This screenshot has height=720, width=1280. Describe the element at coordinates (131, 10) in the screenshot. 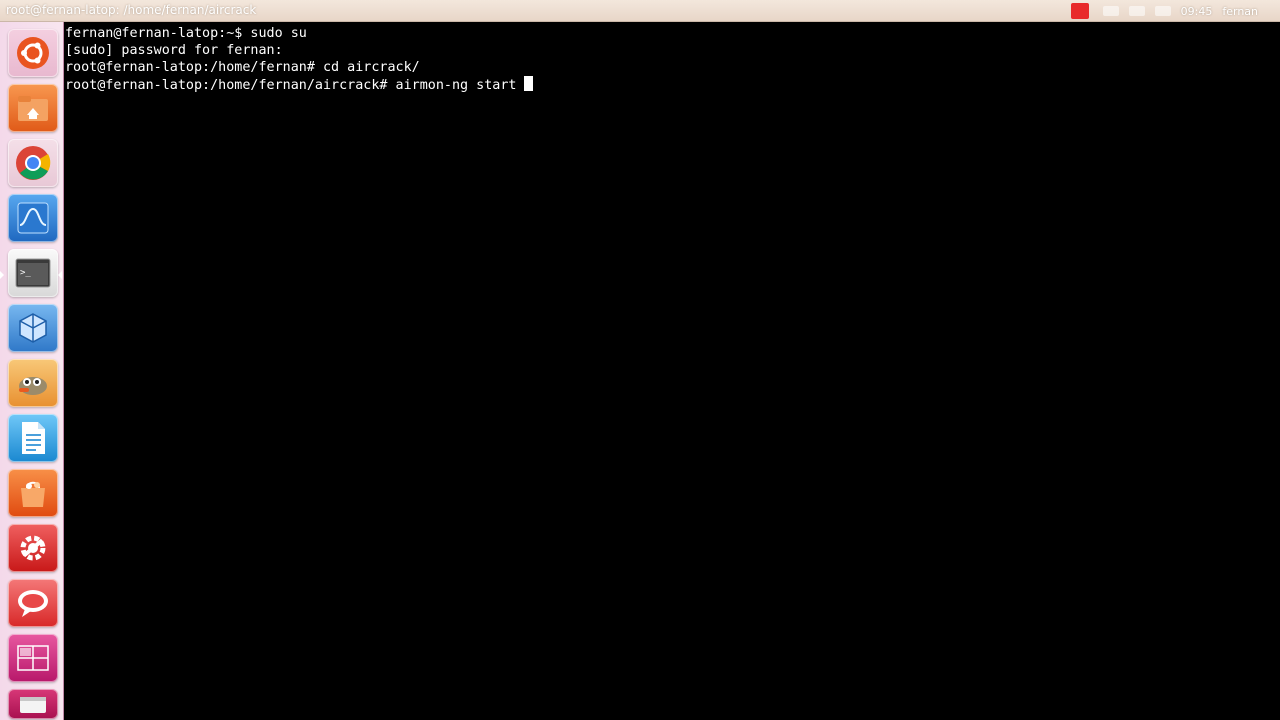

I see `window-title: root@fernan-latop: /home/fernan/aircrack` at that location.